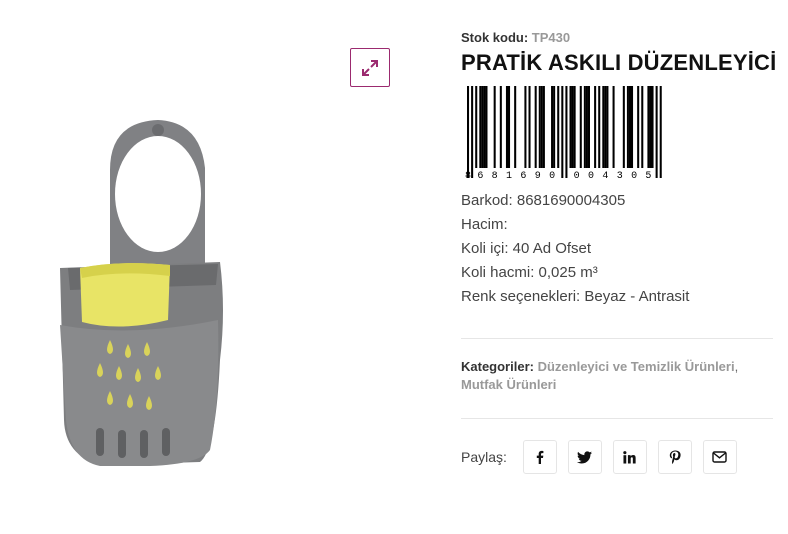 The height and width of the screenshot is (534, 788). Describe the element at coordinates (543, 200) in the screenshot. I see `spec-barkod: Barkod: 8681690004305` at that location.